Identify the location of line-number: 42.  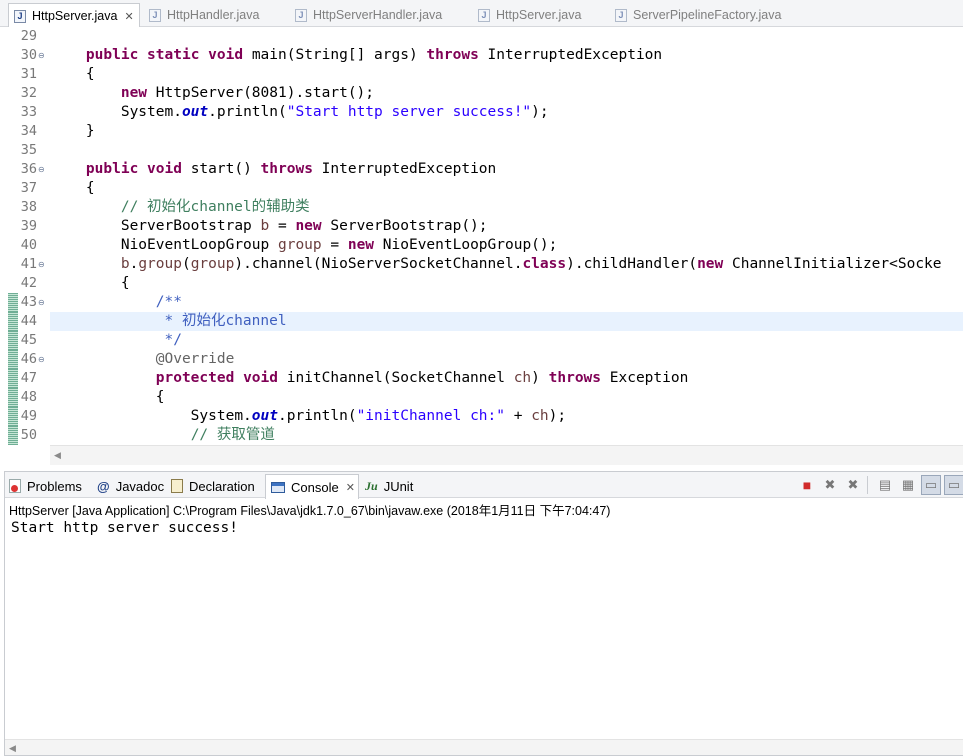
(28, 283).